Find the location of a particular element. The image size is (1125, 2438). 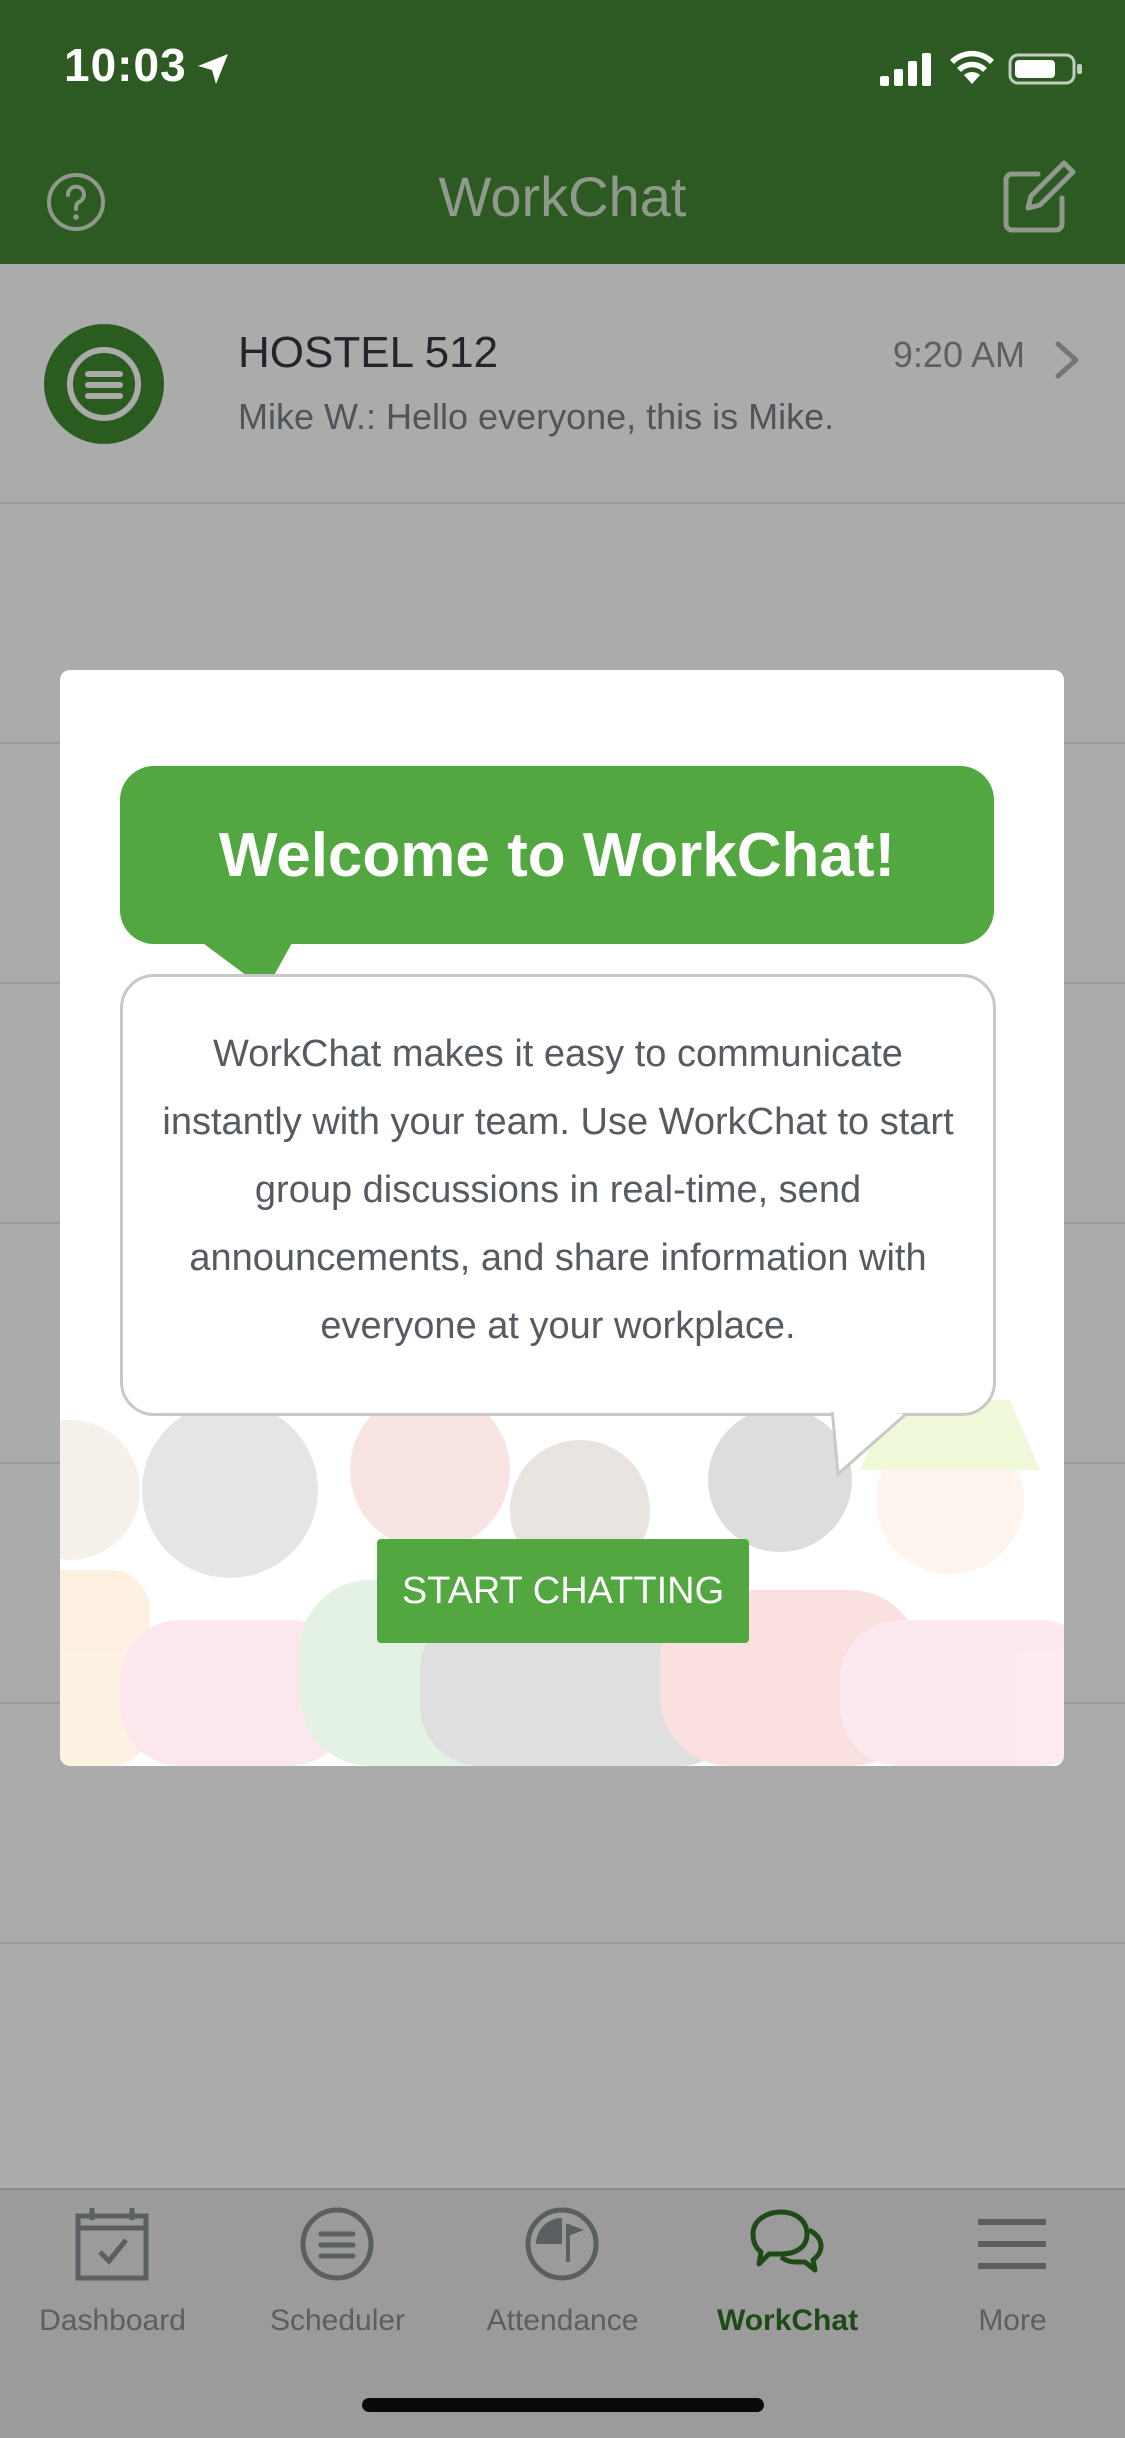

tab-more: More is located at coordinates (1012, 2290).